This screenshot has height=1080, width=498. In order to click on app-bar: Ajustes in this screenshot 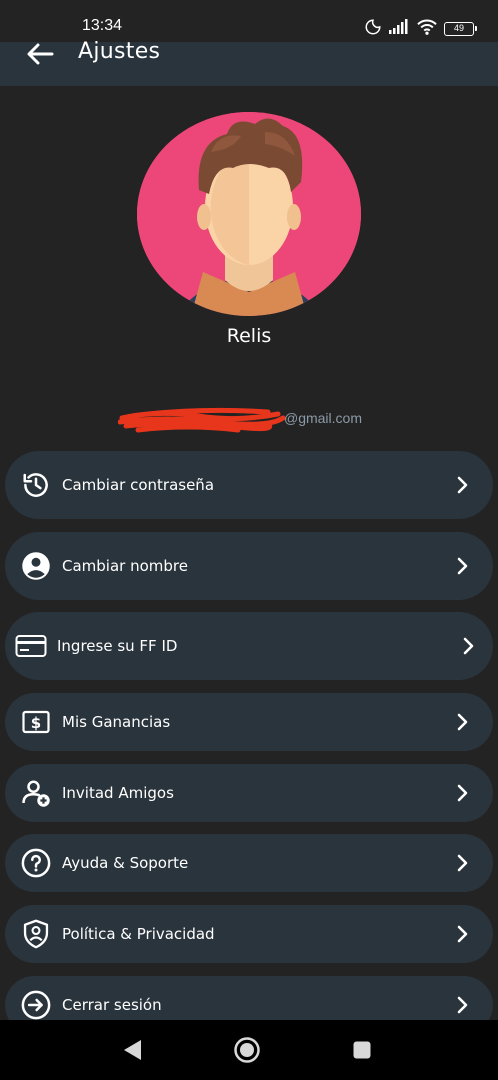, I will do `click(249, 62)`.